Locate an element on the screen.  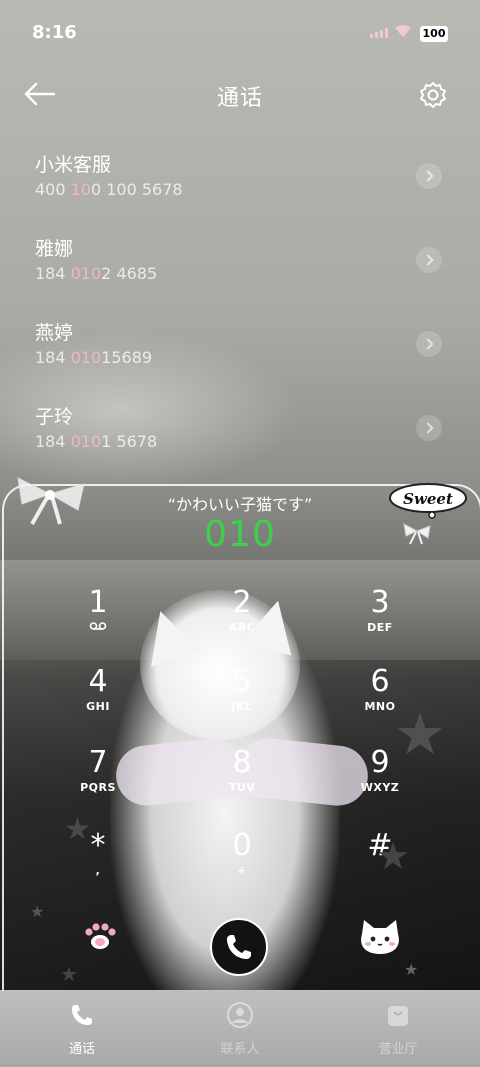
call-list-item: 子玲 184 0101 5678 is located at coordinates (240, 434).